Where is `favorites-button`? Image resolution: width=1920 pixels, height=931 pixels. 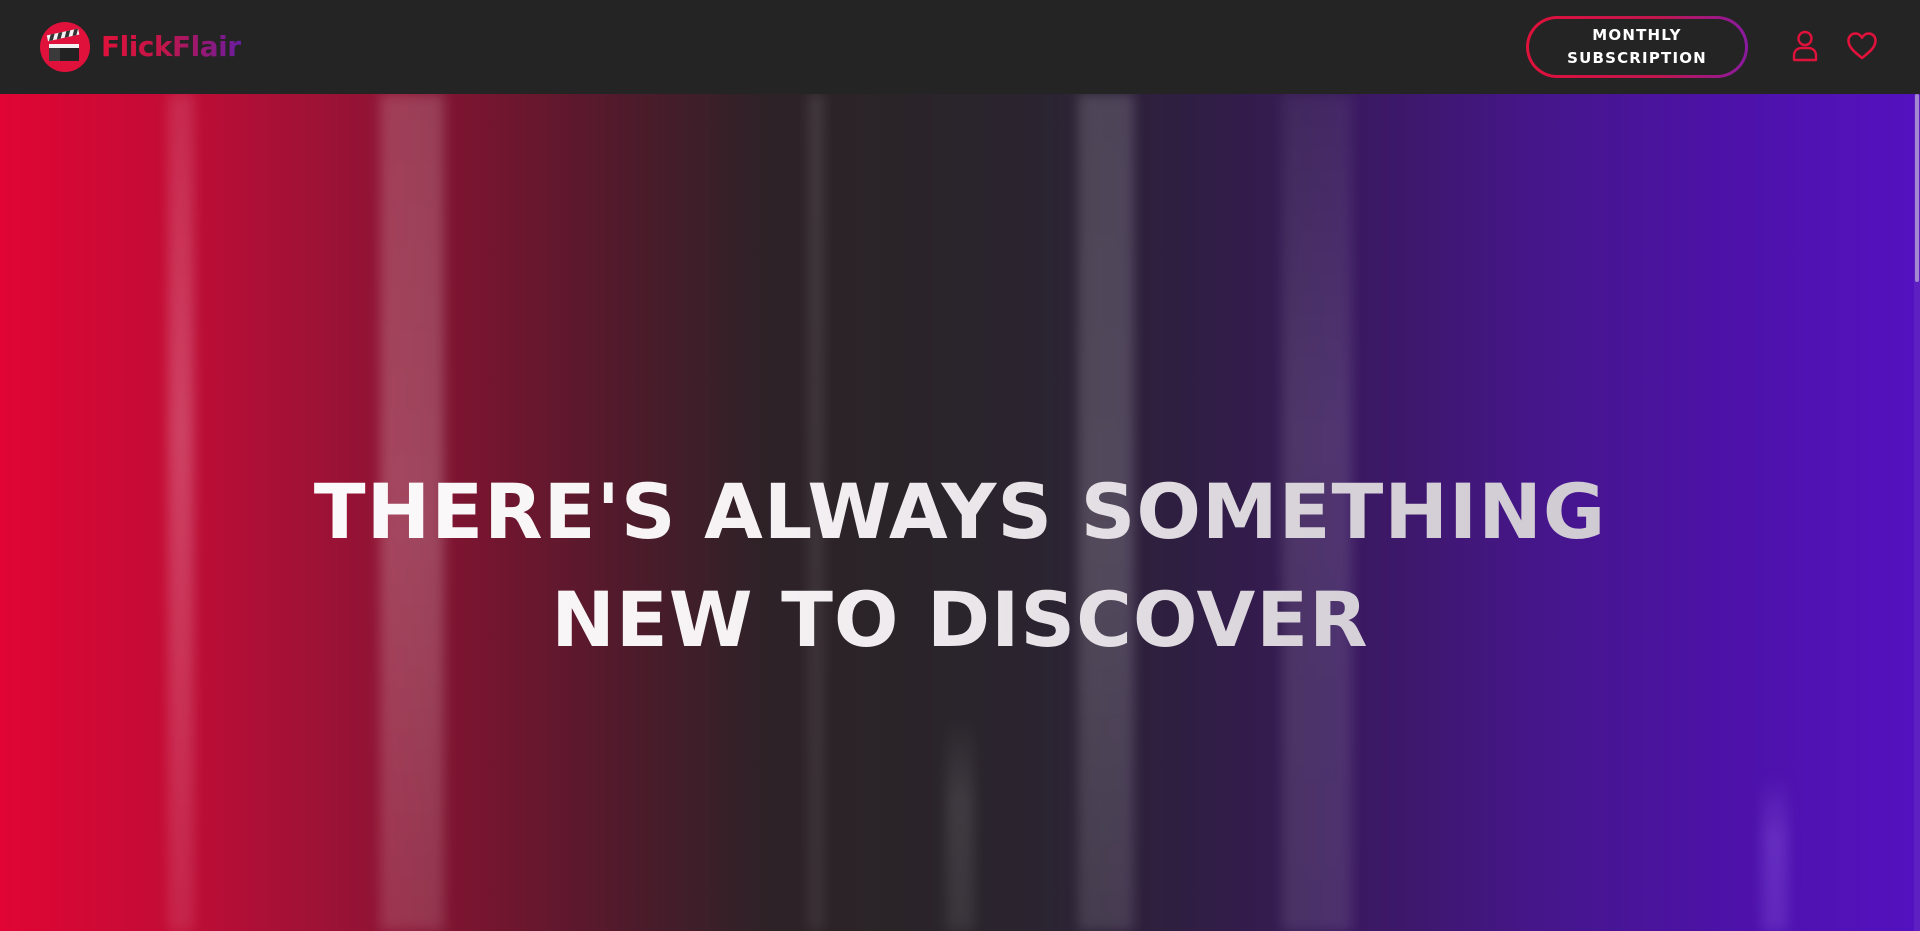
favorites-button is located at coordinates (1862, 46).